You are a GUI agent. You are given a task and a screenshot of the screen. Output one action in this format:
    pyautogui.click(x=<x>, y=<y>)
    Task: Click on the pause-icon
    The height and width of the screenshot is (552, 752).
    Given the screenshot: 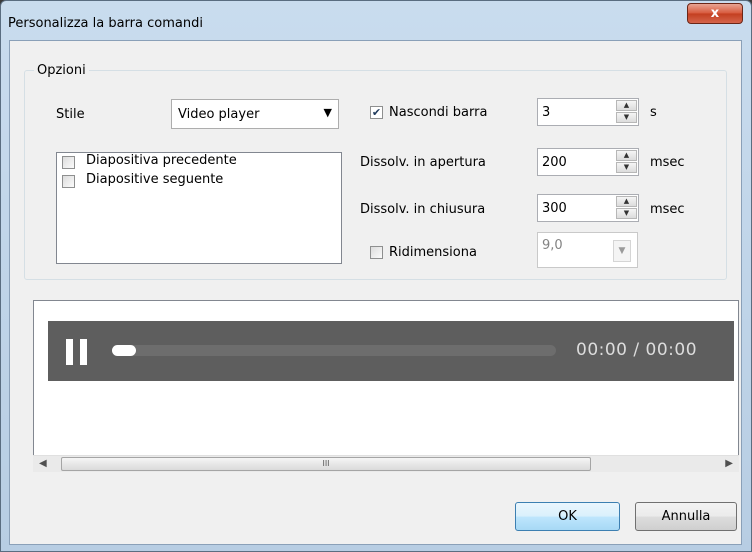 What is the action you would take?
    pyautogui.click(x=78, y=352)
    